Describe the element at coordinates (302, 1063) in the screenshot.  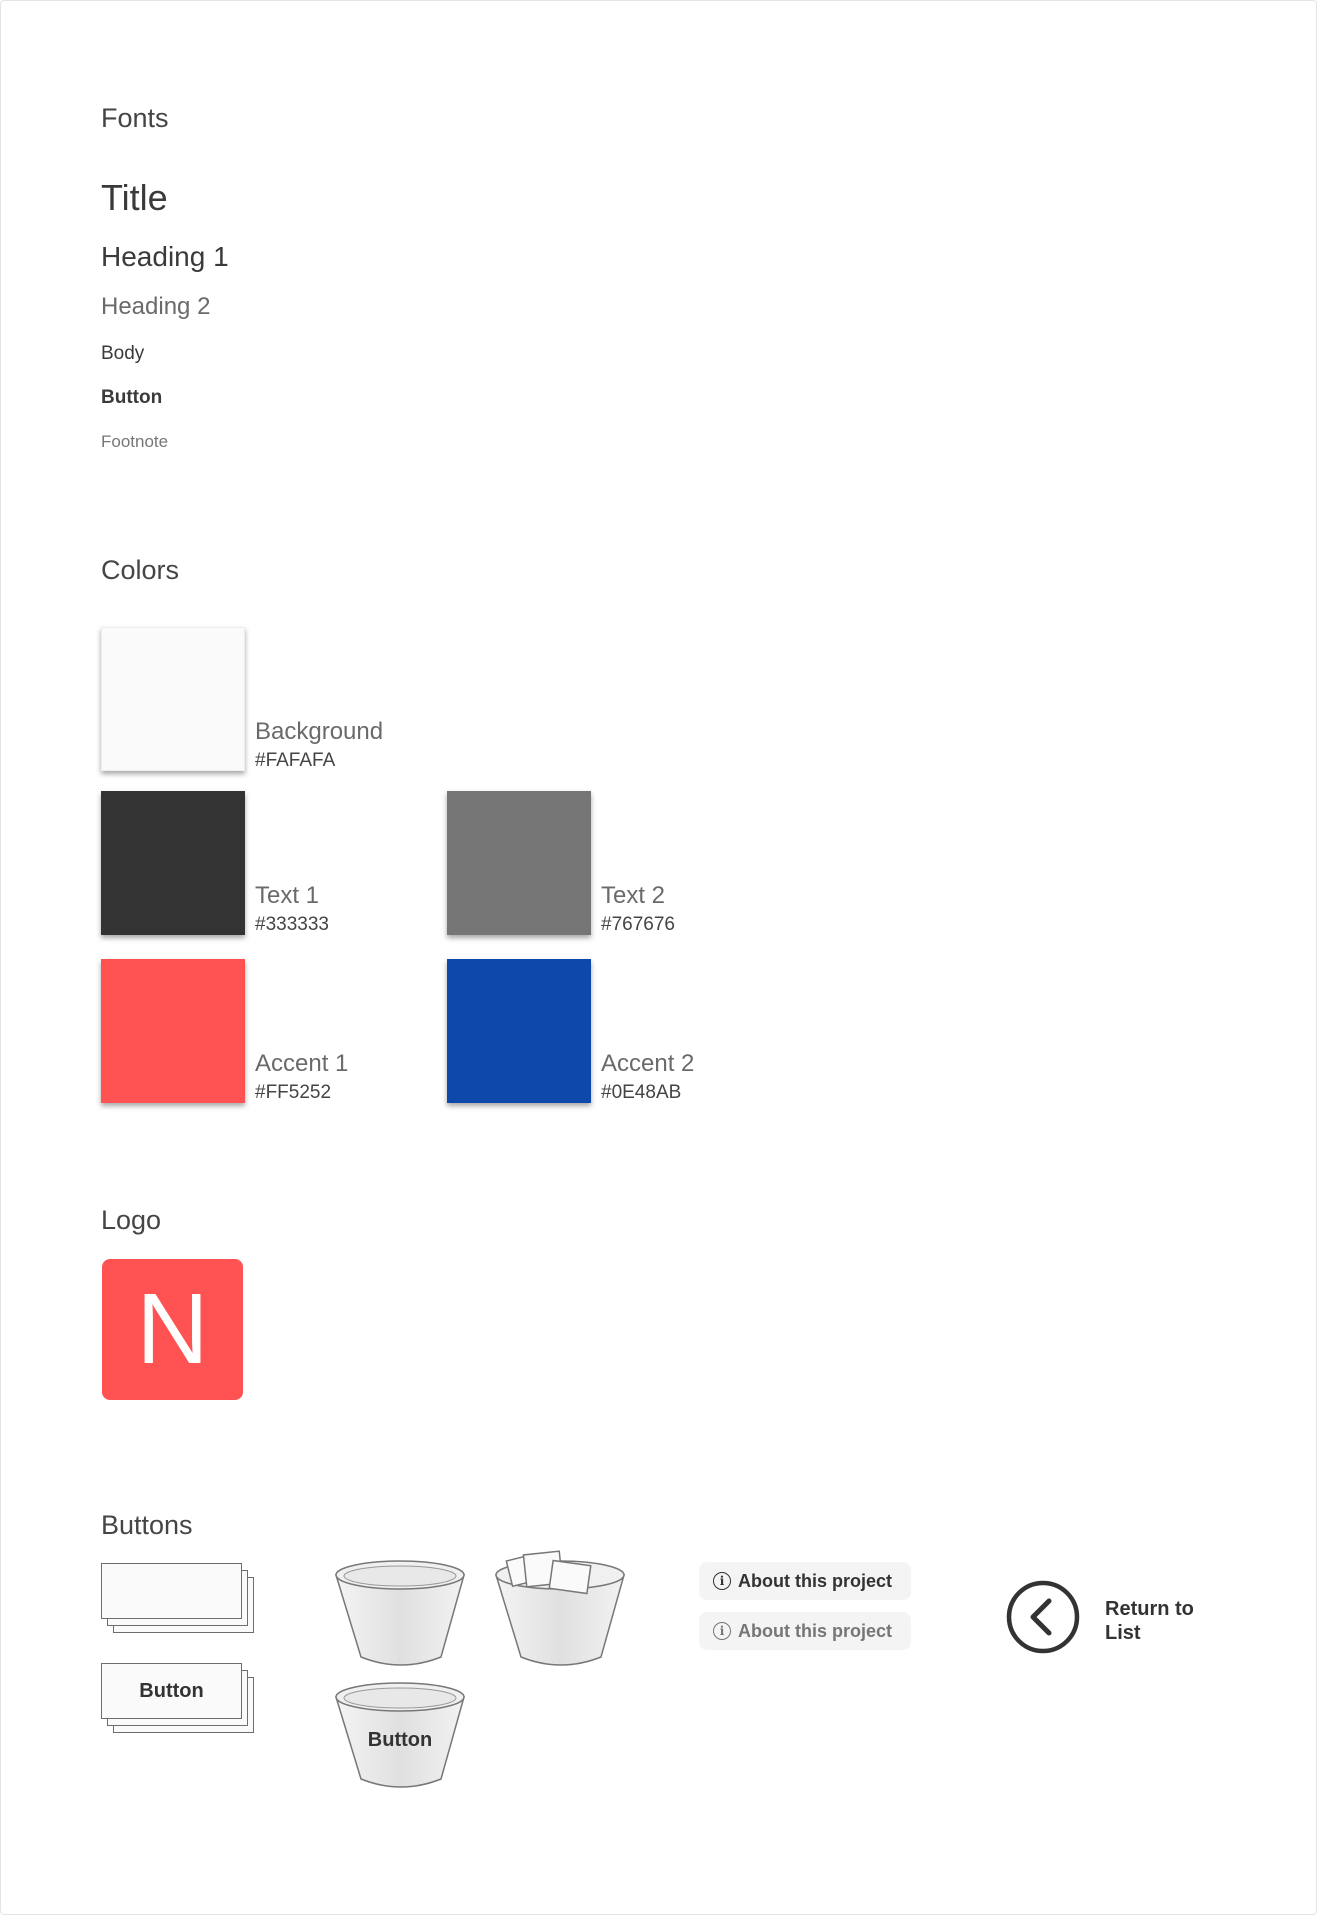
I see `swatch-accent1-name: Accent 1` at that location.